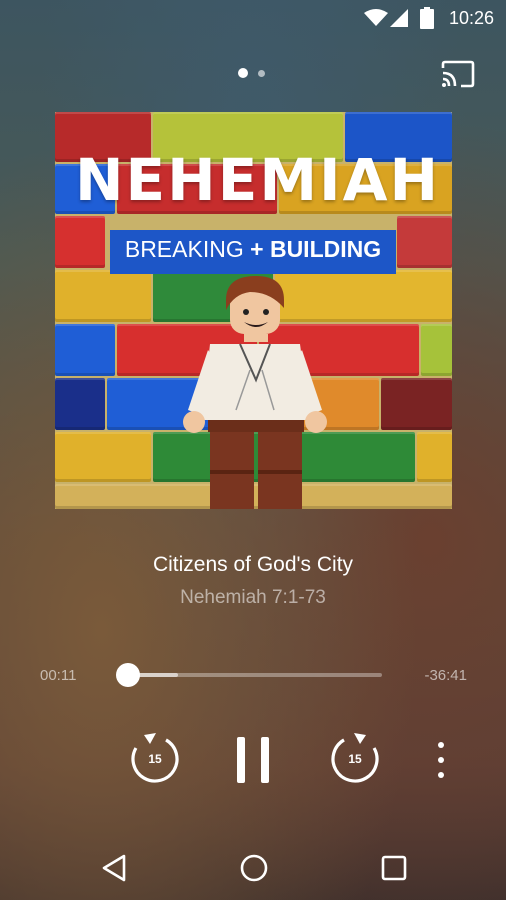  Describe the element at coordinates (258, 180) in the screenshot. I see `artwork-title: NEHEMIAH` at that location.